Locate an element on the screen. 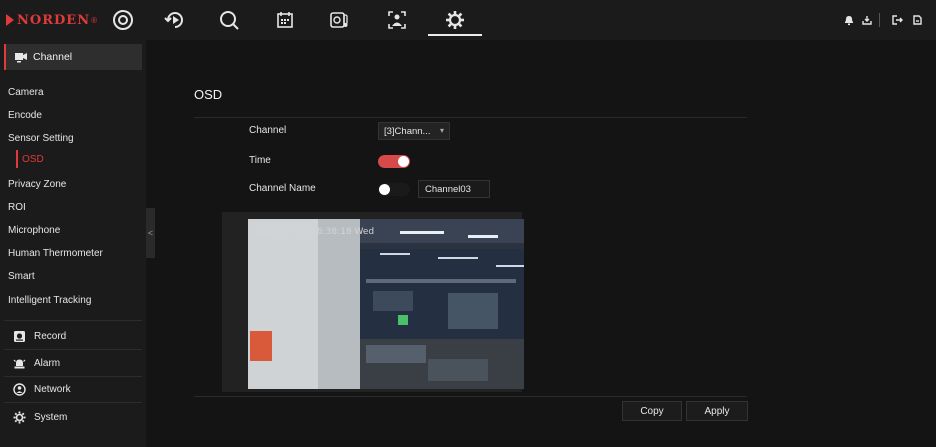  channel-name-toggle is located at coordinates (394, 189).